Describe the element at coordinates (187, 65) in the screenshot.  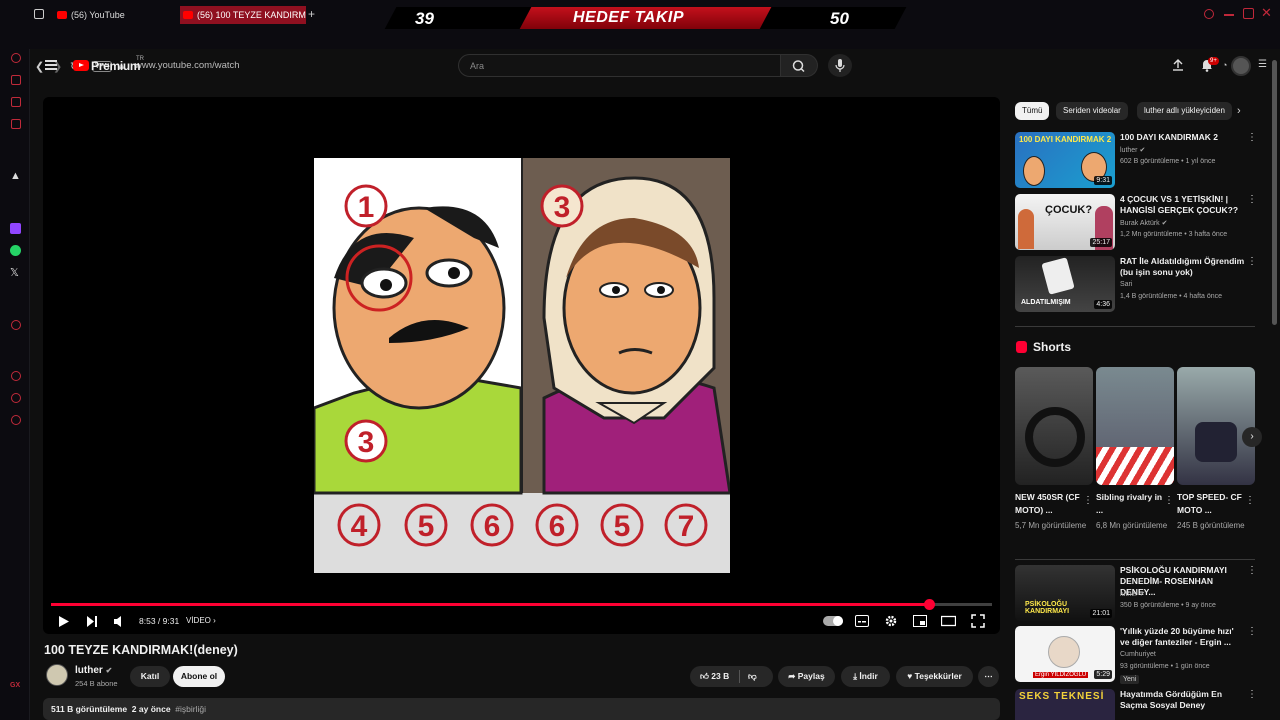
I see `url-field: www.youtube.com/watch` at that location.